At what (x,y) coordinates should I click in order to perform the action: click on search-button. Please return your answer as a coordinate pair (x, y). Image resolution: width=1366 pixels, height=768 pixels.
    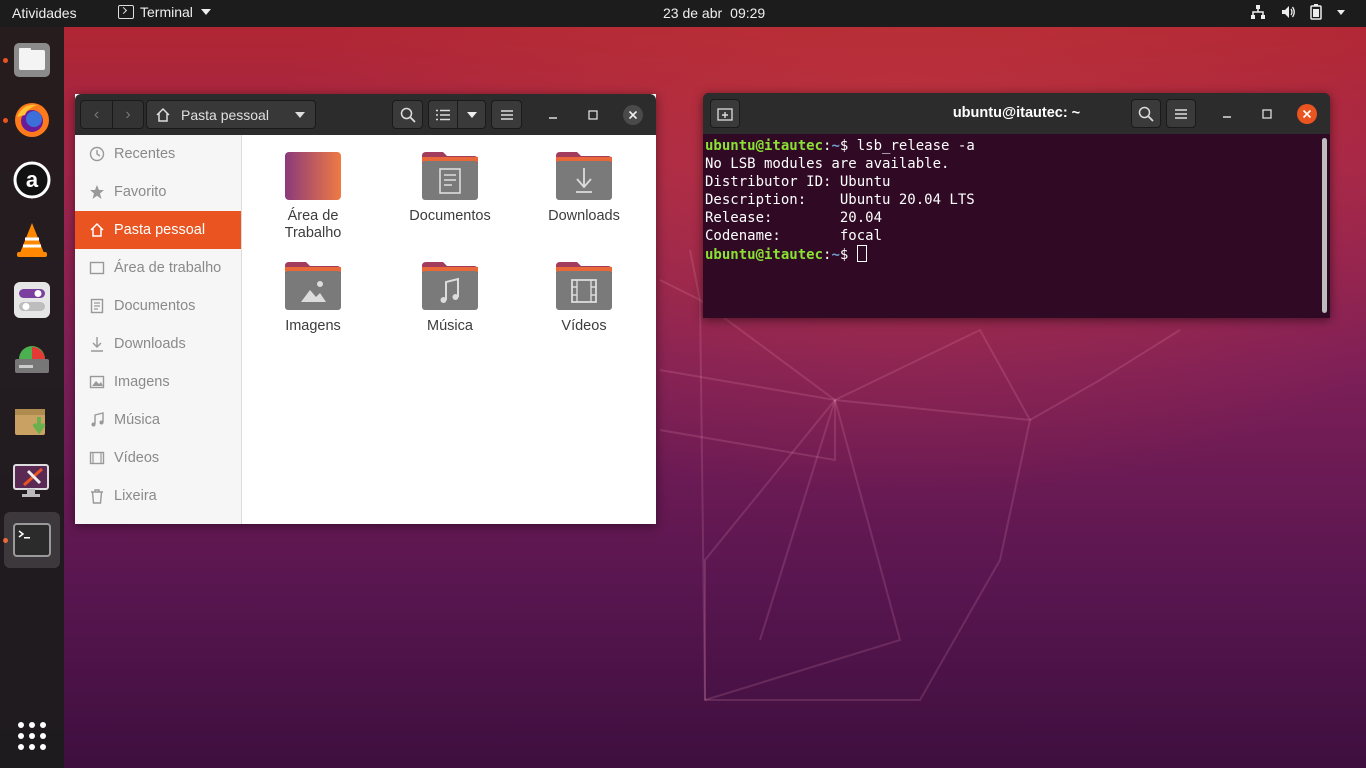
    Looking at the image, I should click on (407, 114).